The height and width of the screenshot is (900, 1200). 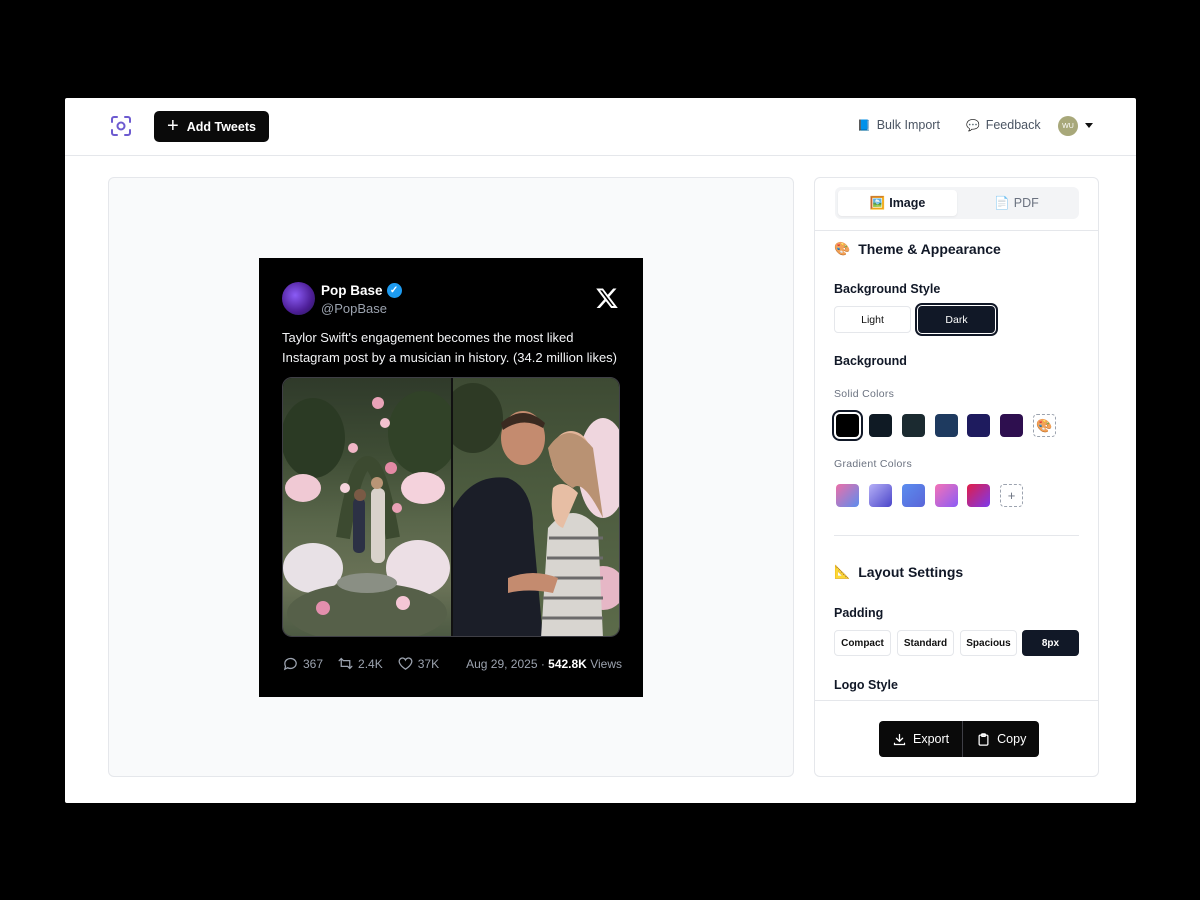 I want to click on layout-title-text: Layout Settings, so click(x=911, y=572).